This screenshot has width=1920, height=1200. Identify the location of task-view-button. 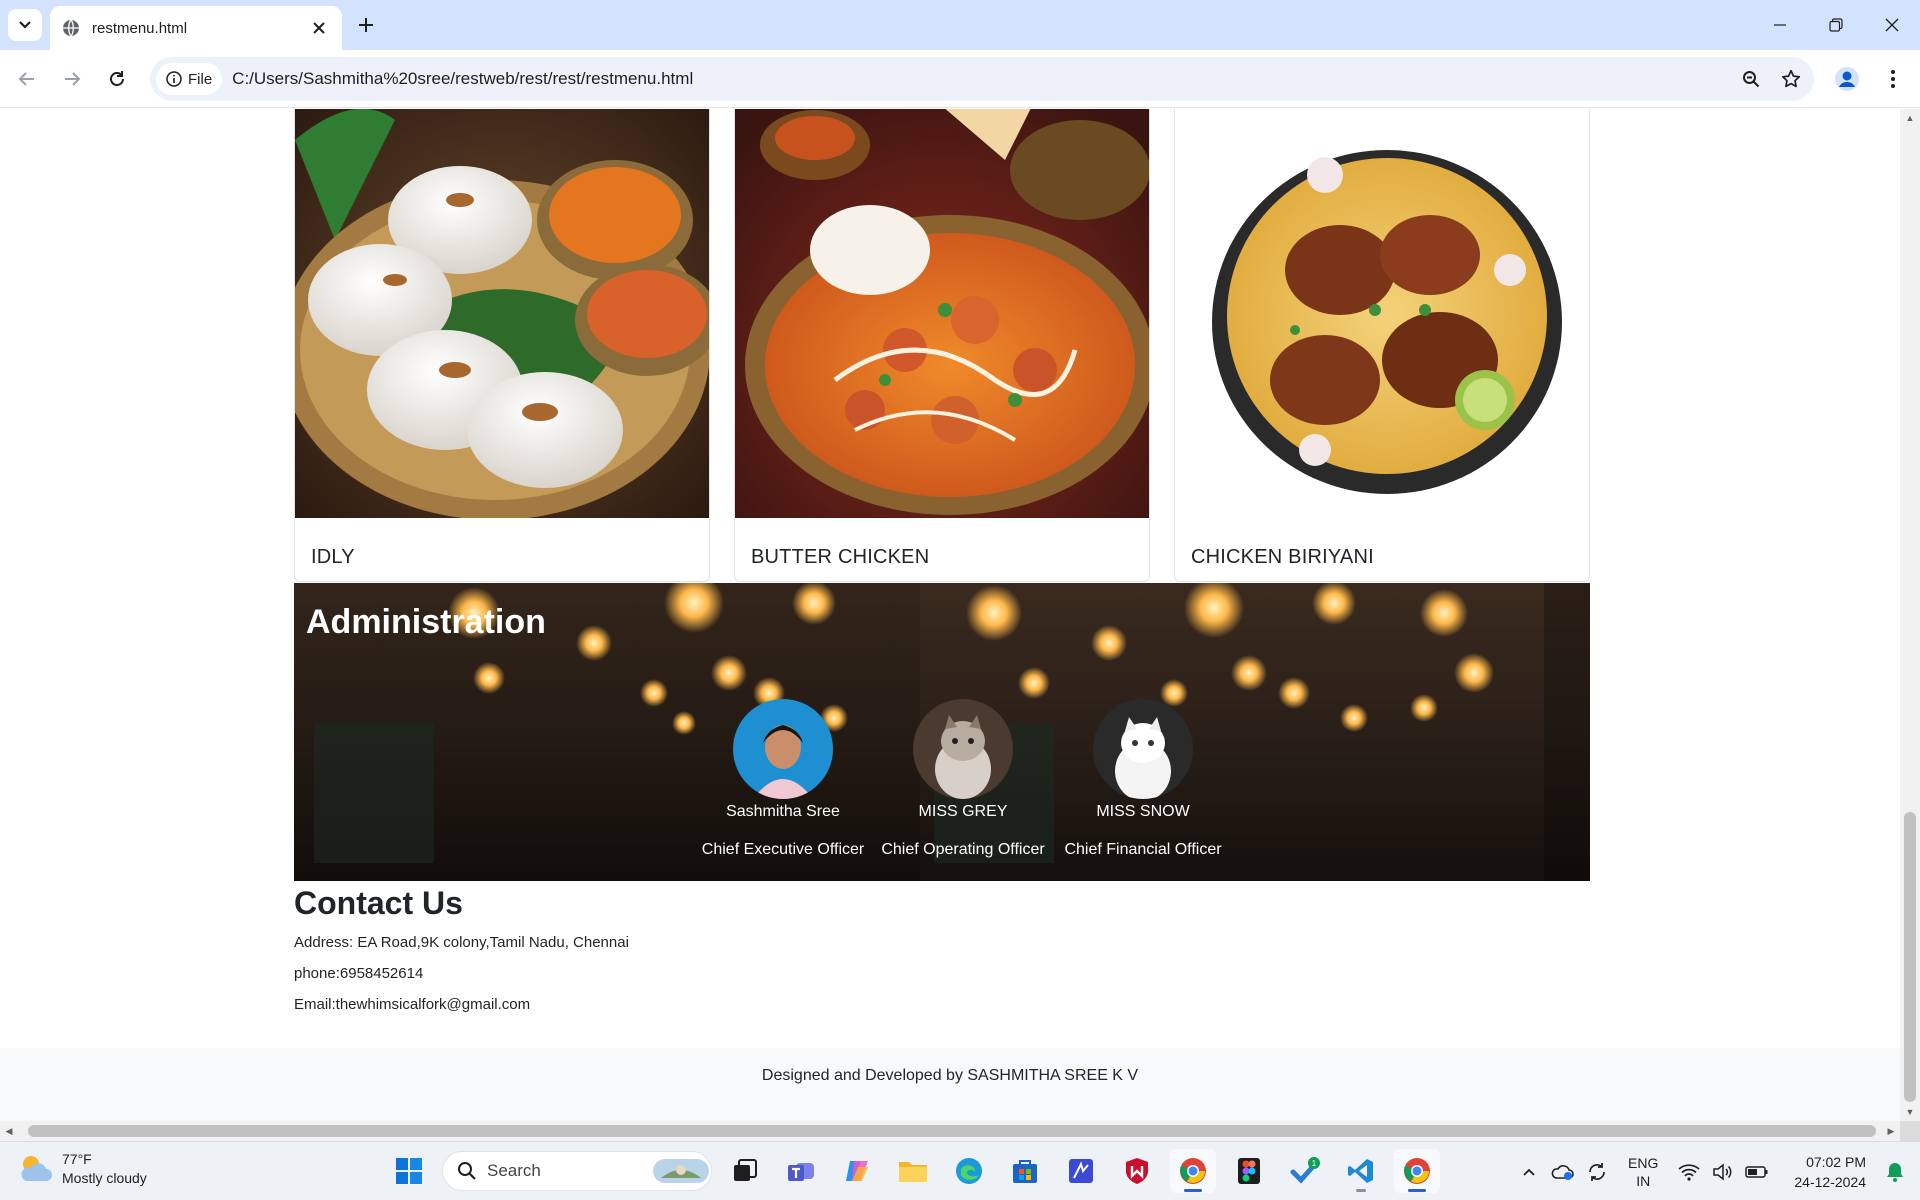
(745, 1171).